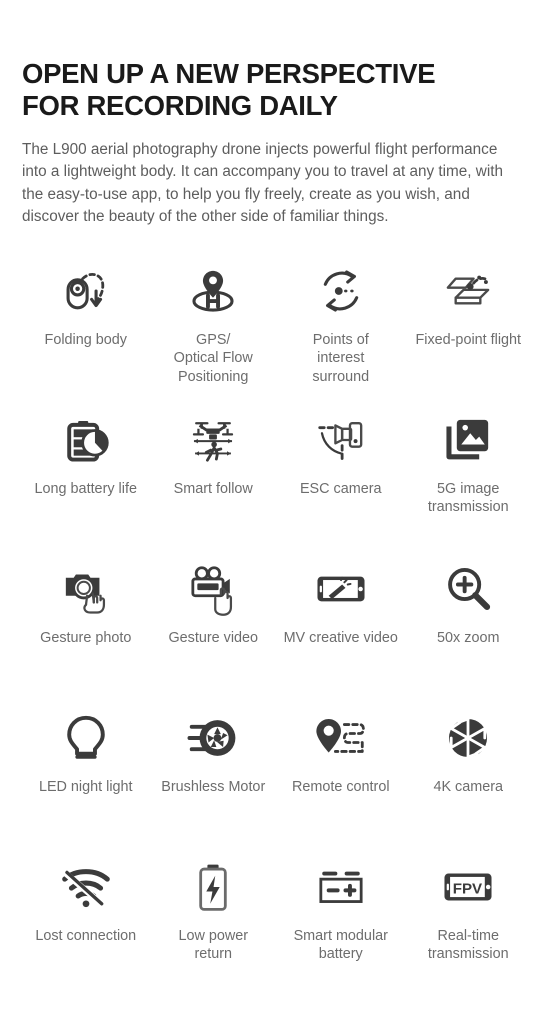  I want to click on feature-item-real-time-transmission: FPV Real-time transmission, so click(469, 921).